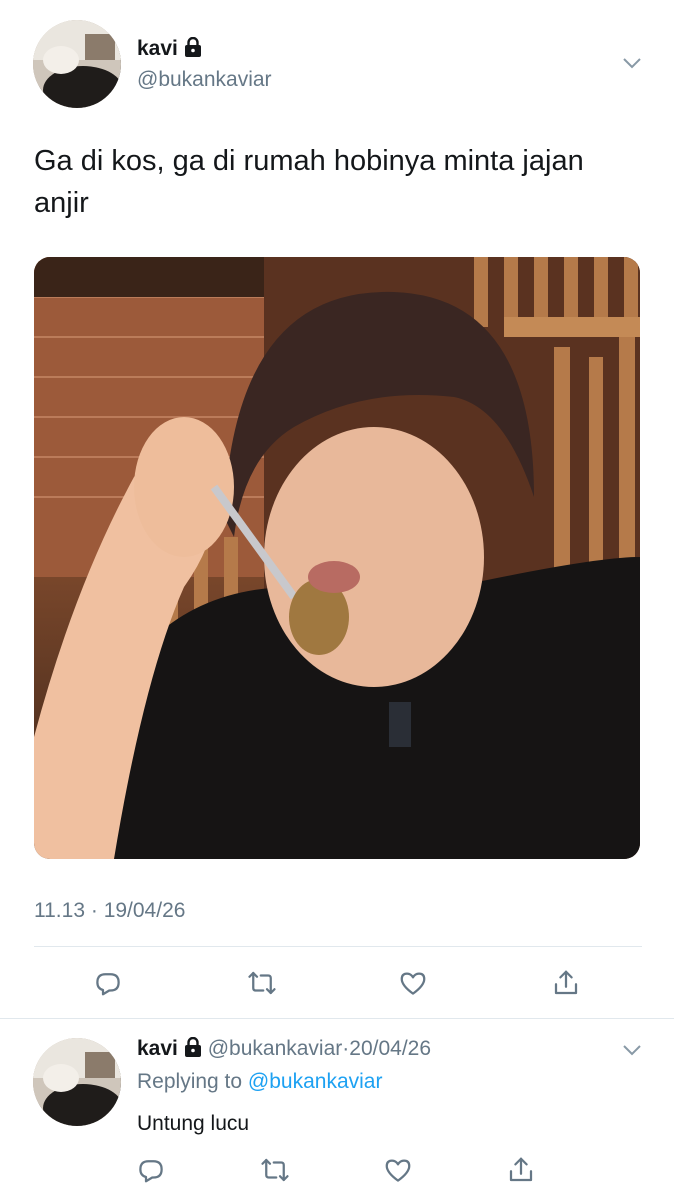 Image resolution: width=674 pixels, height=1200 pixels. I want to click on tweet-timestamp: 11.13 · 19/04/26, so click(109, 911).